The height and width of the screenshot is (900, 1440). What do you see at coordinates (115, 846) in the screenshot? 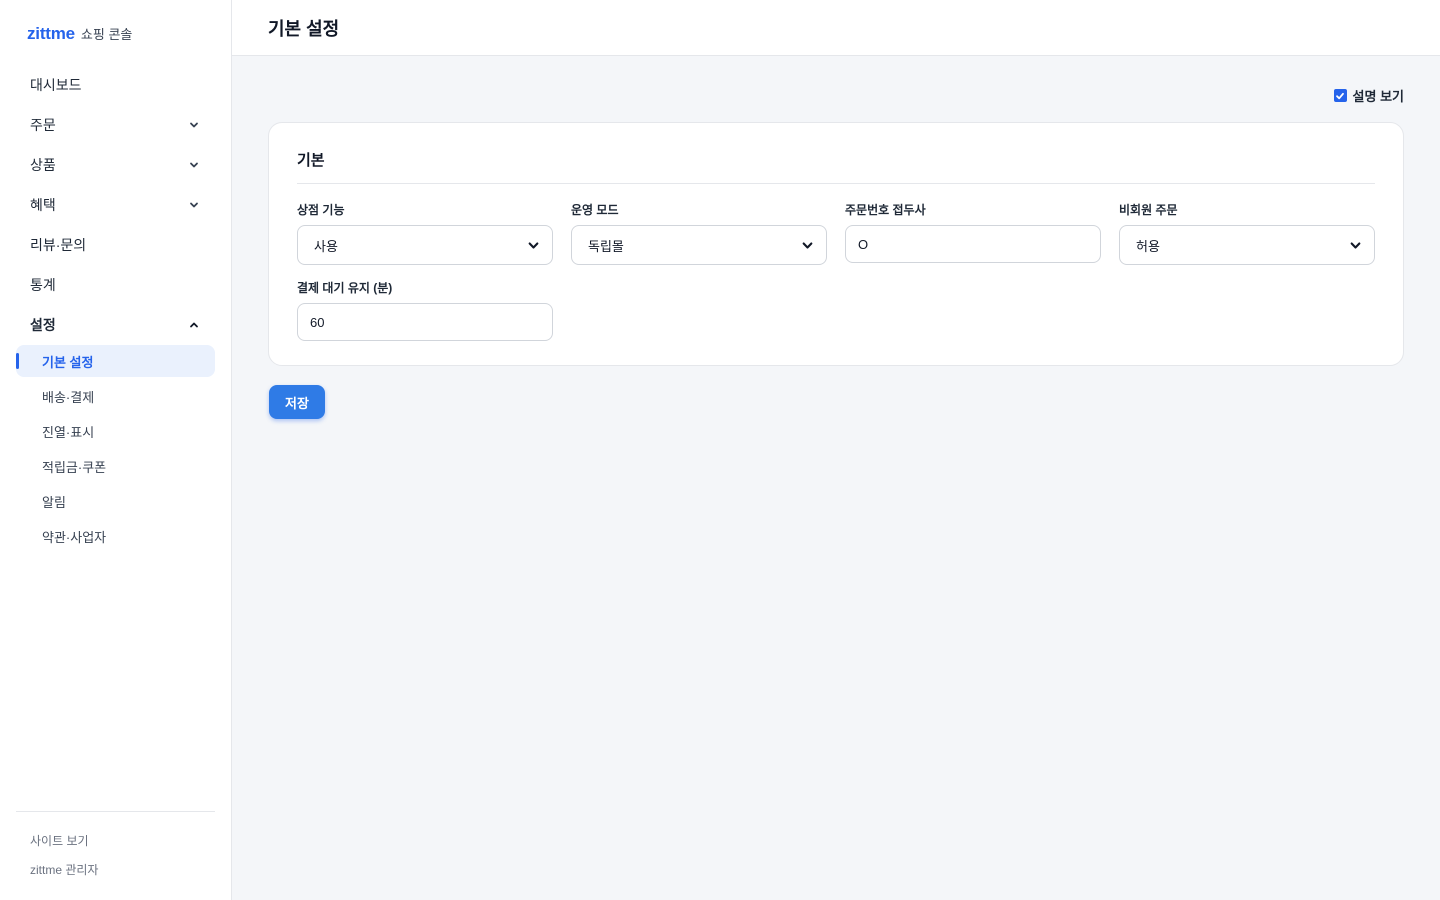
I see `view-site-link: 사이트 보기` at bounding box center [115, 846].